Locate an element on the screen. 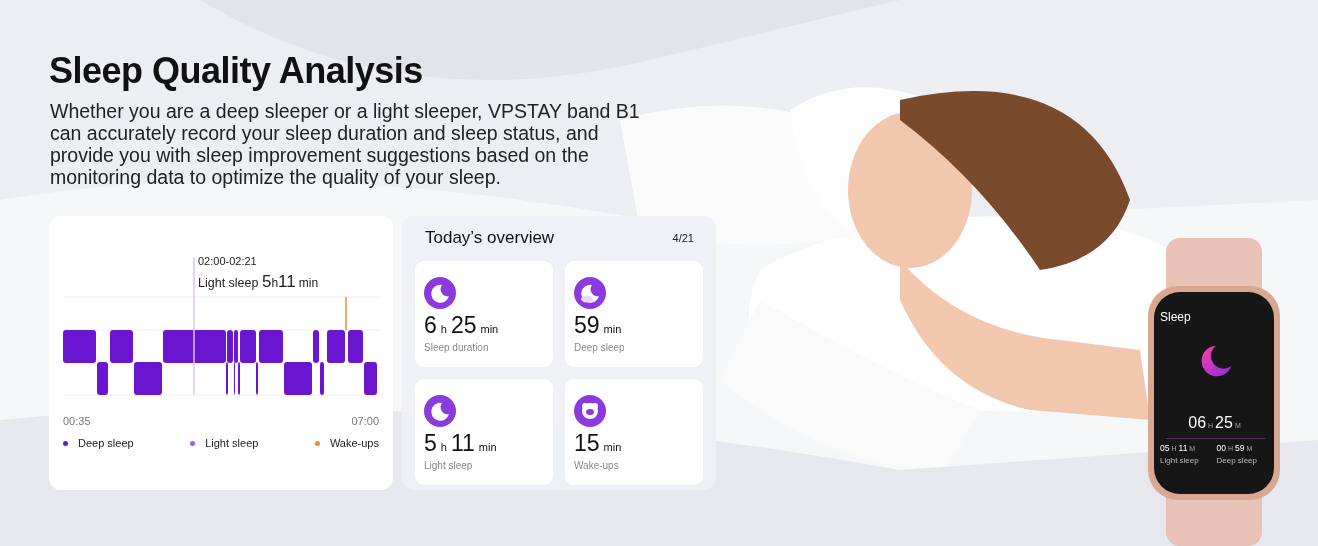 Image resolution: width=1318 pixels, height=546 pixels. watch-detail-label: Light sleep is located at coordinates (1180, 460).